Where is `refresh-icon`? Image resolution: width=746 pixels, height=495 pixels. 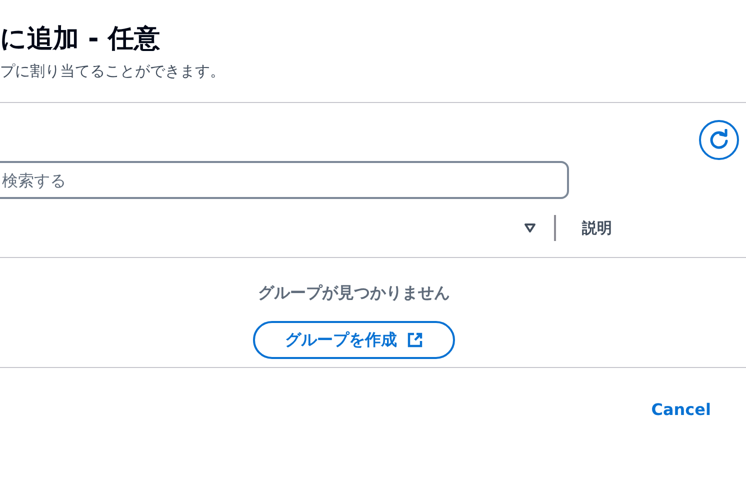 refresh-icon is located at coordinates (719, 140).